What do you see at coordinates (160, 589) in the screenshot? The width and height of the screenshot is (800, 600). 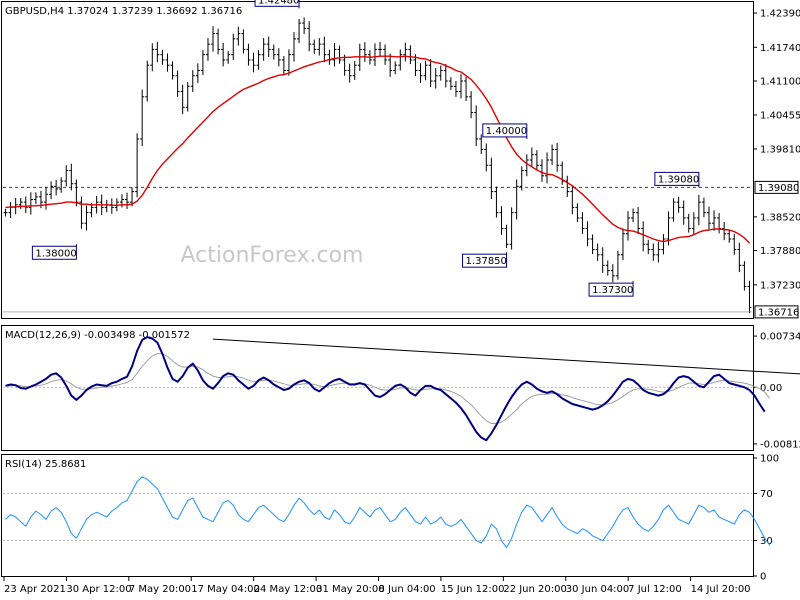 I see `time-tick-label: 7 May 20:00` at bounding box center [160, 589].